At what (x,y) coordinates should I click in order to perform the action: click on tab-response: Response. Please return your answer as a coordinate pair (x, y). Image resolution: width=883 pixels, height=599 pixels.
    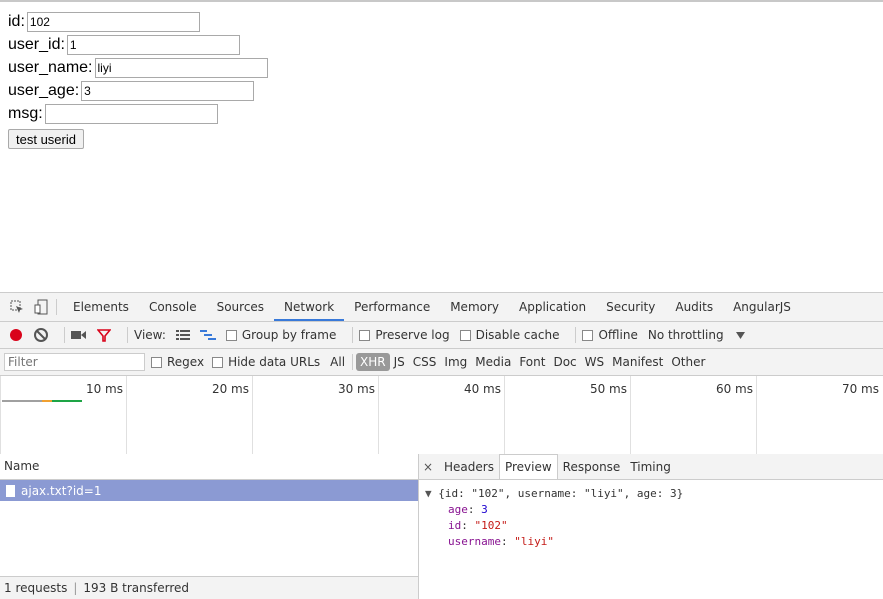
    Looking at the image, I should click on (592, 467).